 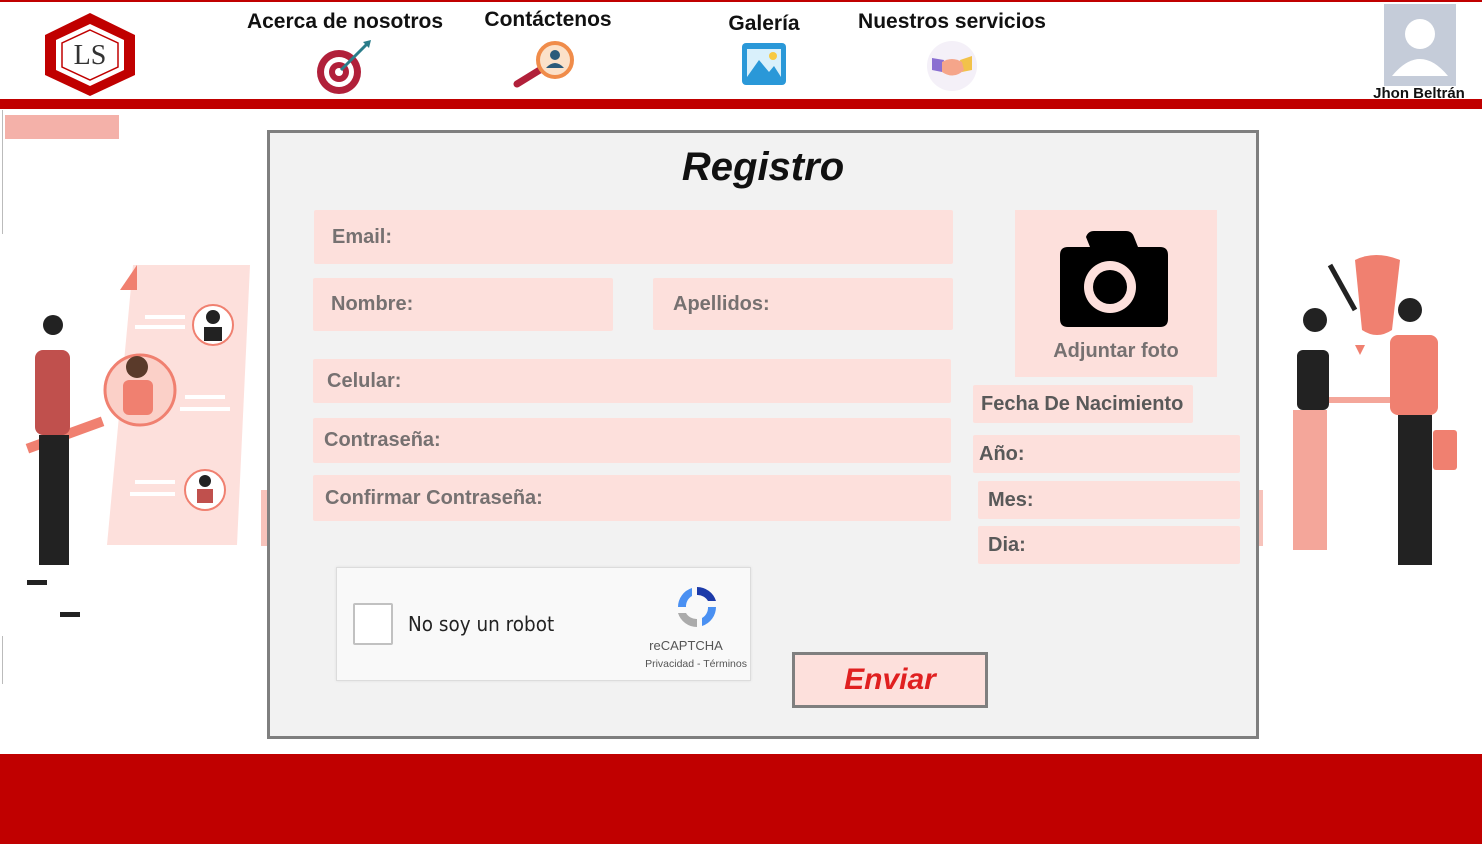 I want to click on celular-field: Celular:, so click(x=632, y=381).